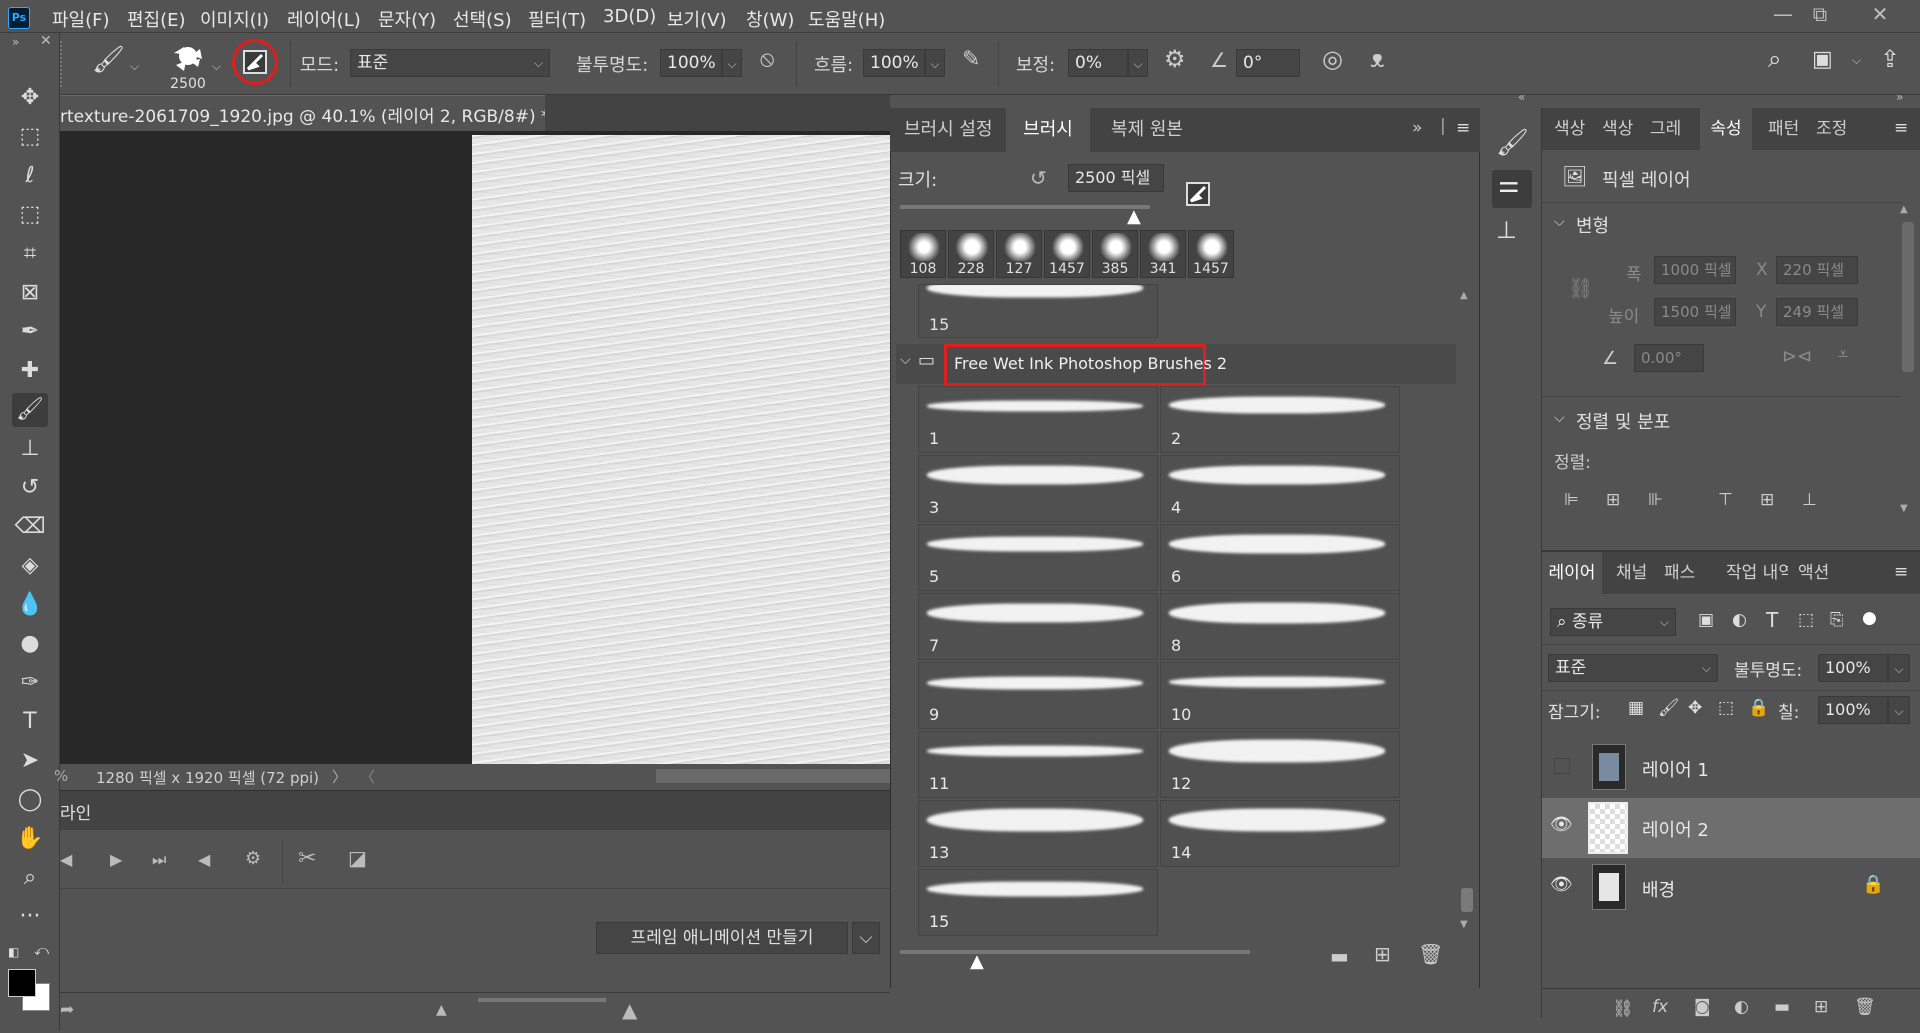 This screenshot has width=1920, height=1033. What do you see at coordinates (1512, 143) in the screenshot?
I see `brush-settings-panel-icon: 🖌` at bounding box center [1512, 143].